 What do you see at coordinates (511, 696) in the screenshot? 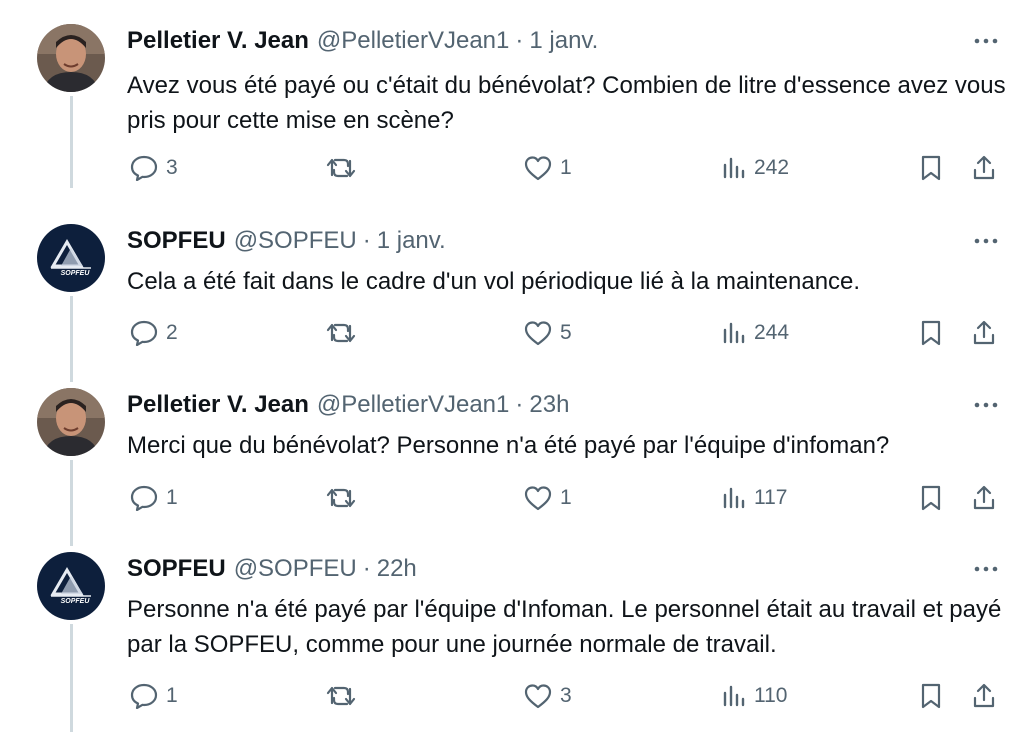
I see `action-bar: 1 3 110` at bounding box center [511, 696].